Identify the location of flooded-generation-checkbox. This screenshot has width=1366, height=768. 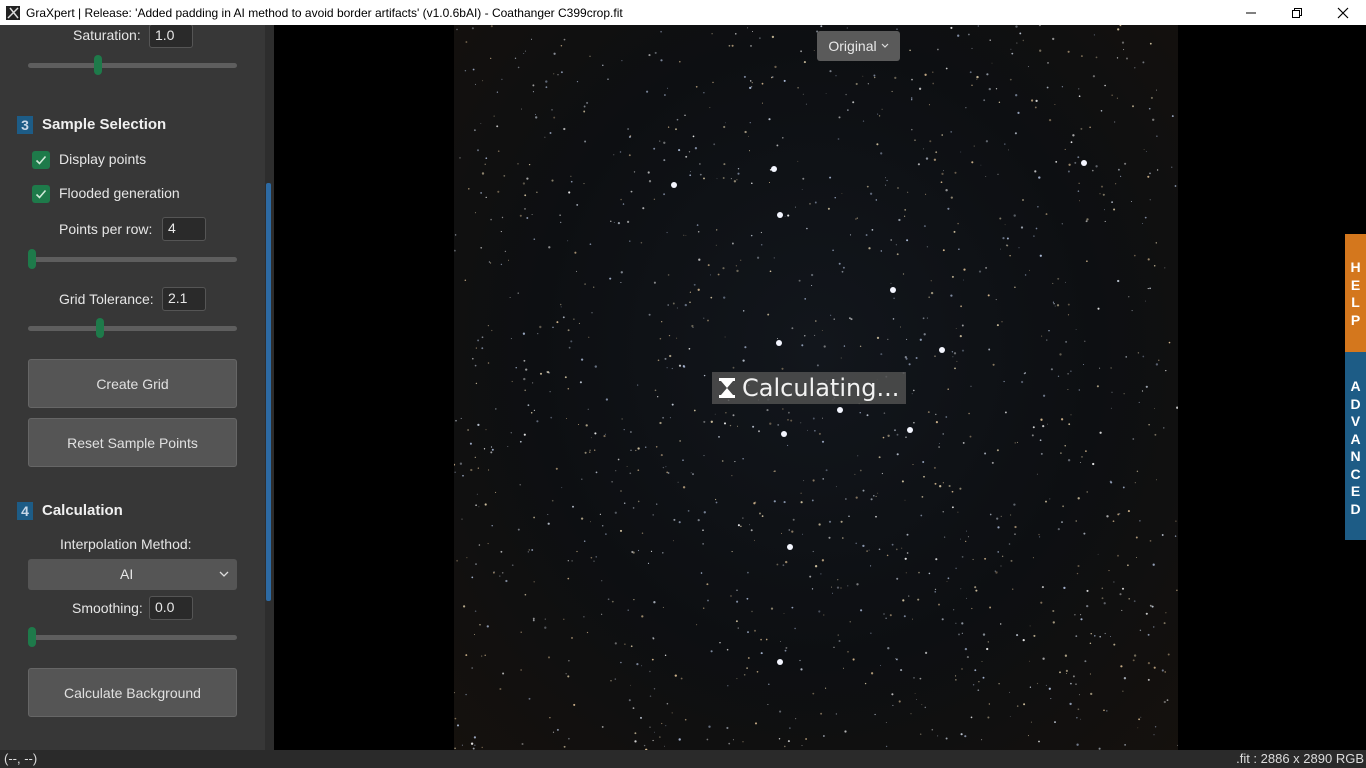
(41, 194).